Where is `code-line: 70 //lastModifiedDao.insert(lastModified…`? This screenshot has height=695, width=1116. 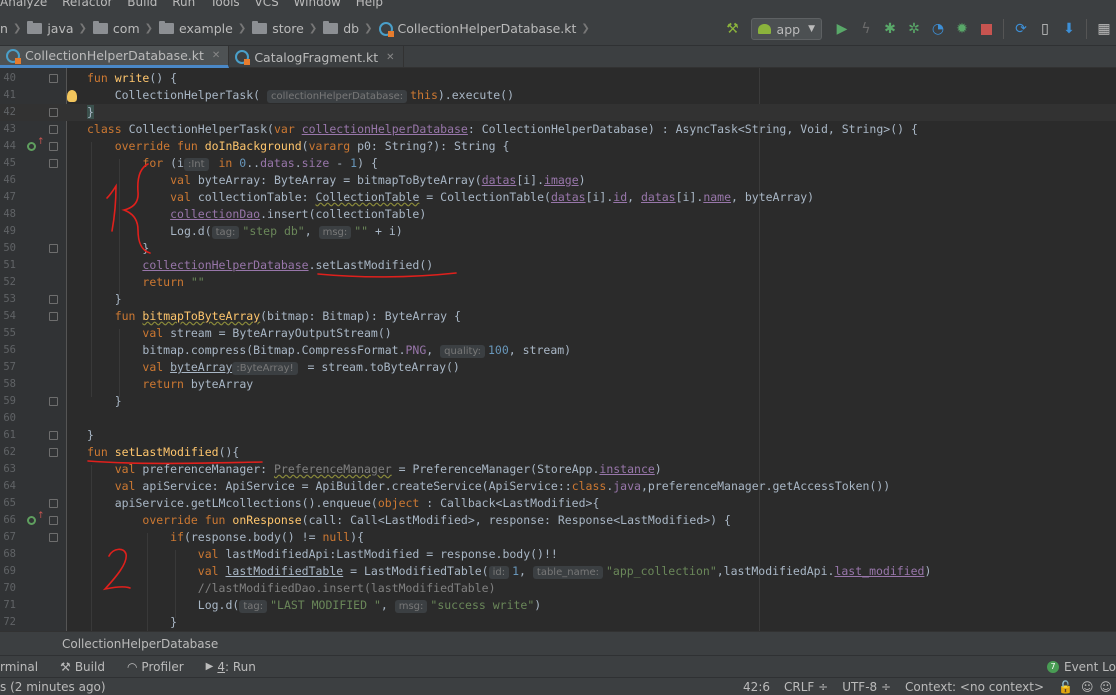
code-line: 70 //lastModifiedDao.insert(lastModified… is located at coordinates (558, 588).